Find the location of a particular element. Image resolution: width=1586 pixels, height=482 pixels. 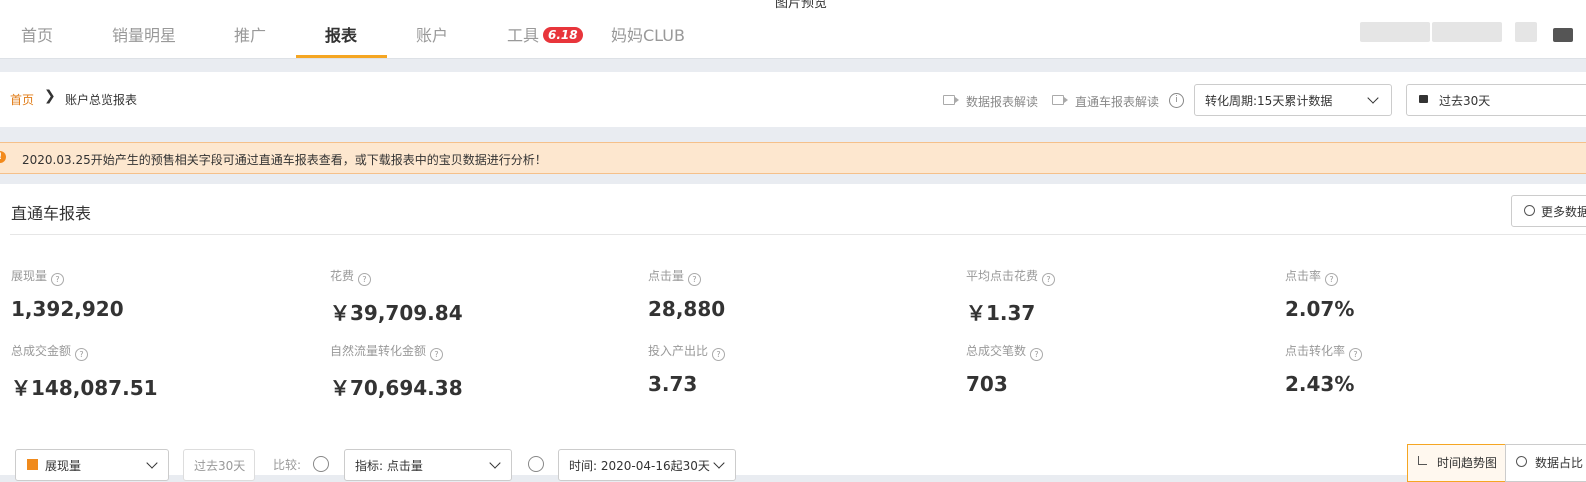

calendar-icon is located at coordinates (1423, 99).